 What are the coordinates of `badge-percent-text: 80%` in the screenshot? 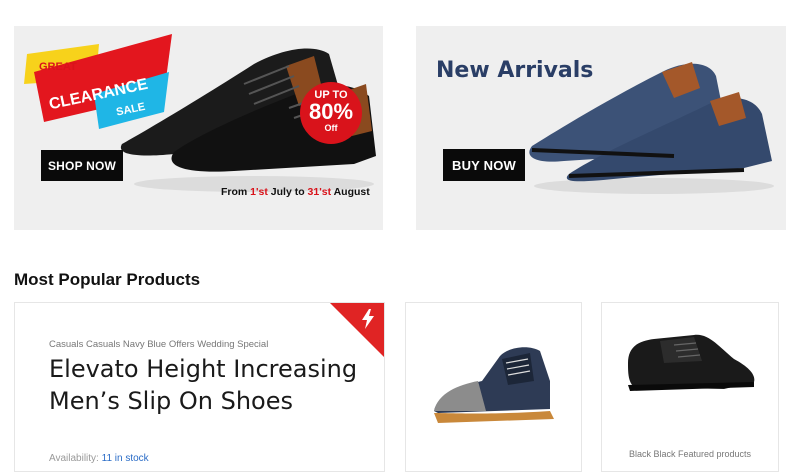 It's located at (331, 111).